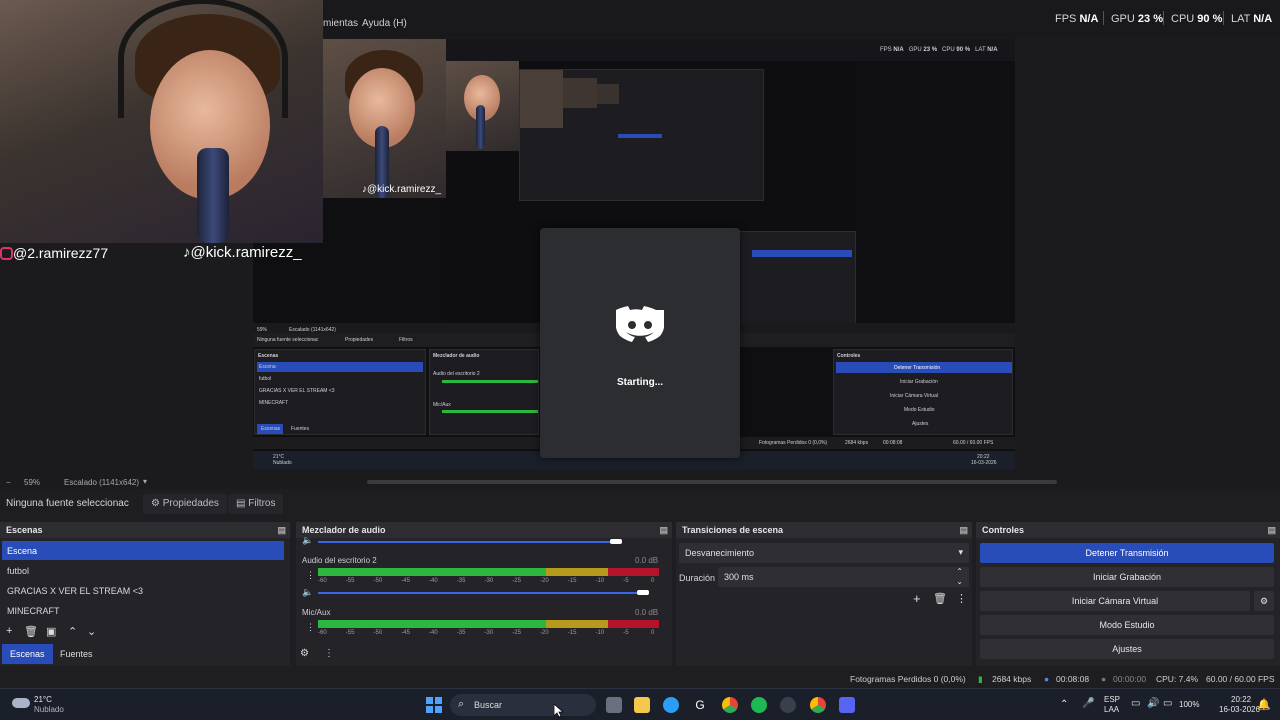  What do you see at coordinates (1241, 699) in the screenshot?
I see `clock-time: 20:22` at bounding box center [1241, 699].